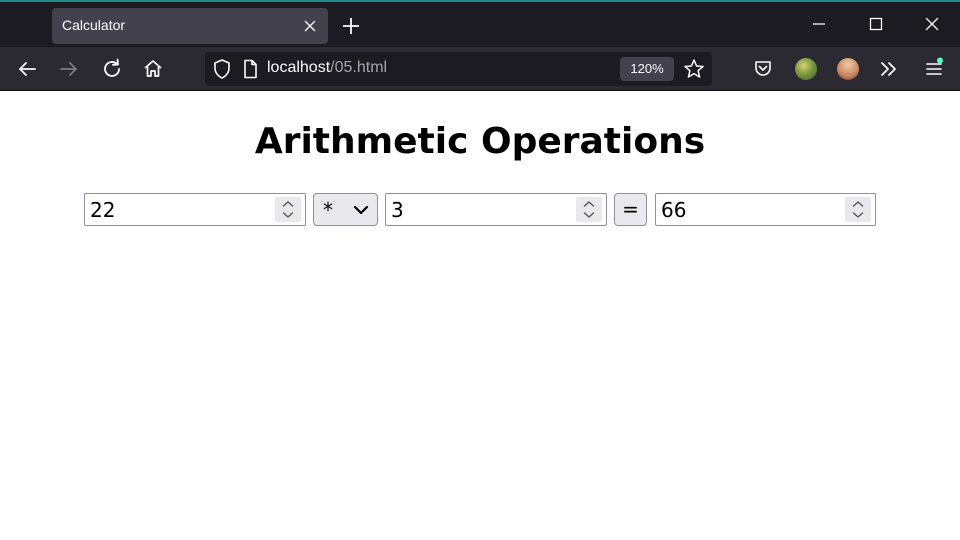 This screenshot has height=540, width=960. I want to click on tab-calculator: Calculator, so click(190, 26).